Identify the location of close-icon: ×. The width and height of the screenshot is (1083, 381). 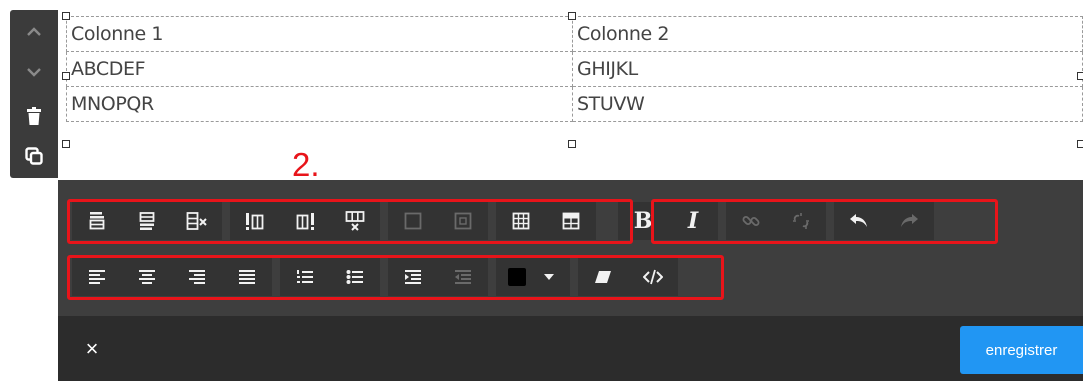
(92, 348).